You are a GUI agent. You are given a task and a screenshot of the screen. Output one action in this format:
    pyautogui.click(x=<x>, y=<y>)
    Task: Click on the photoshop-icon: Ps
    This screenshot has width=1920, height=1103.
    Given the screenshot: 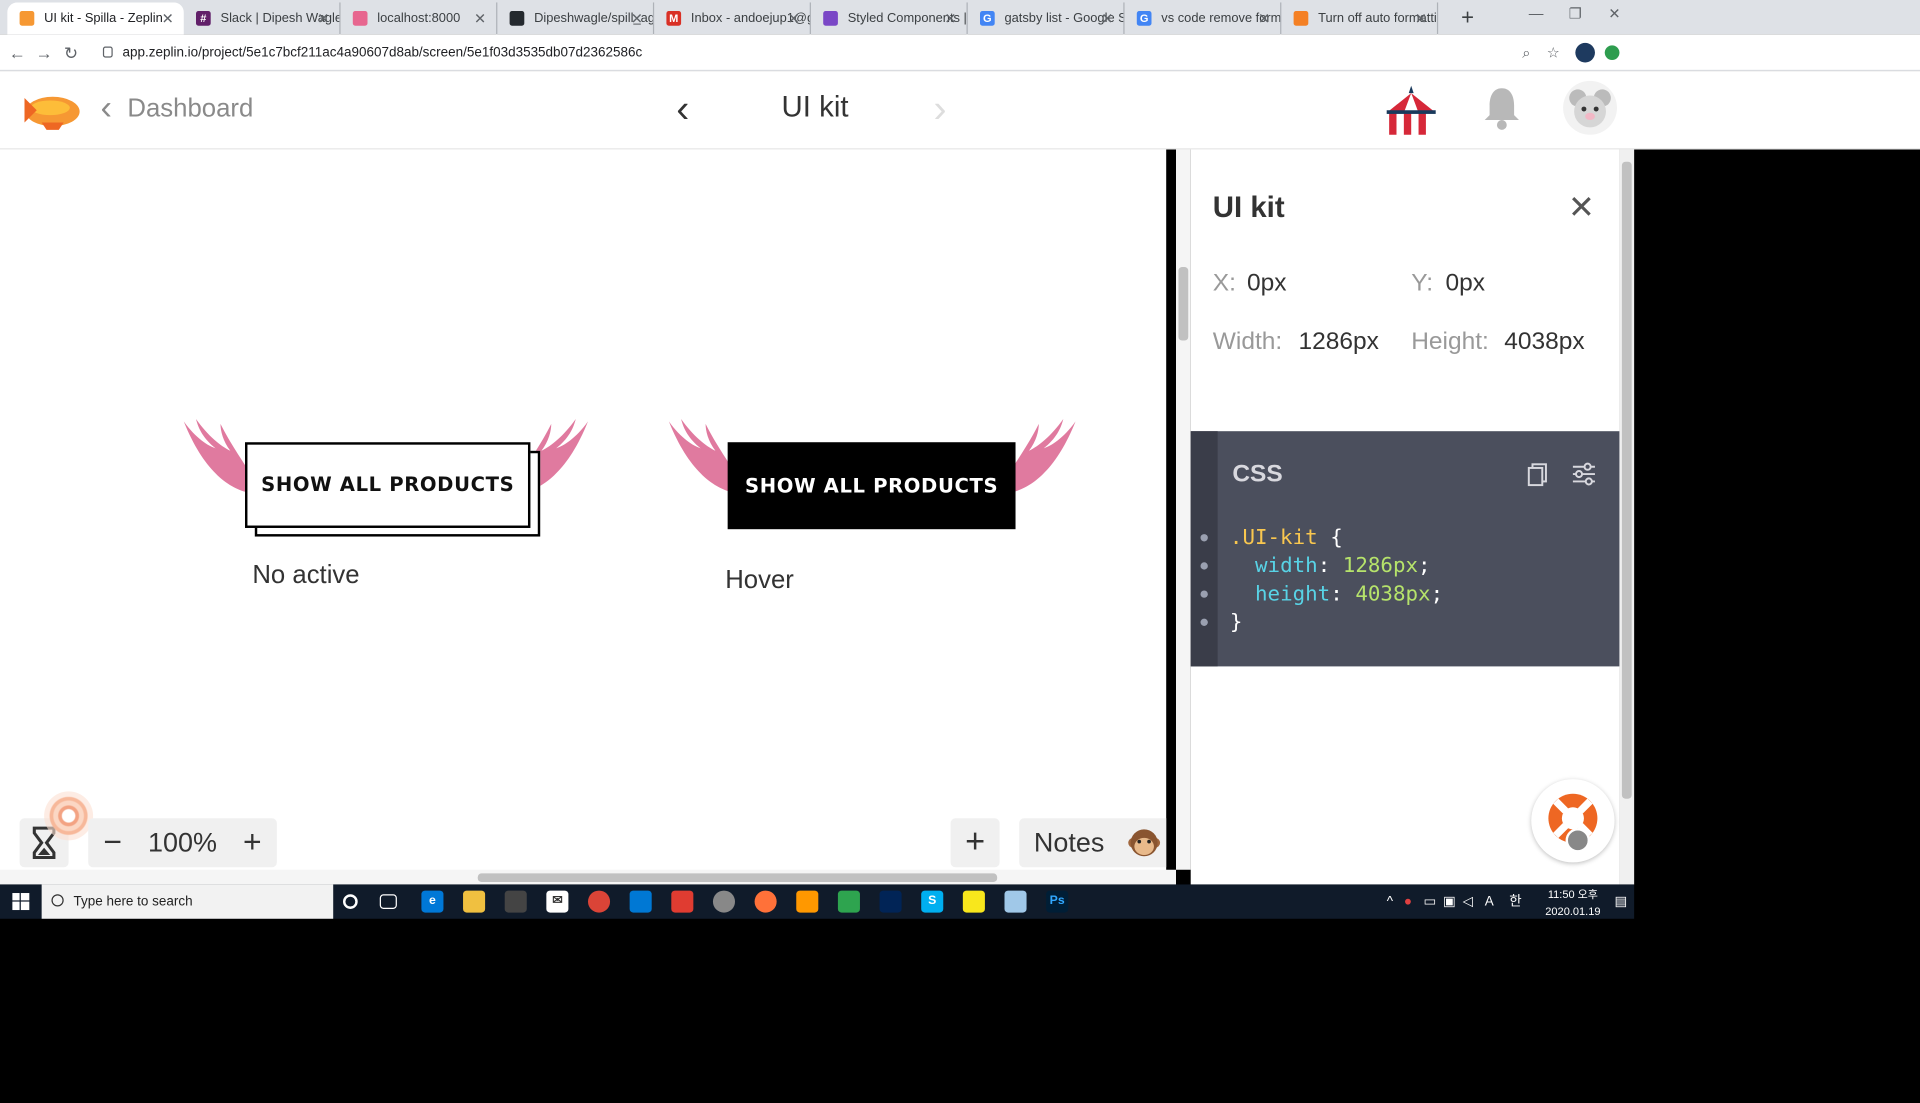 What is the action you would take?
    pyautogui.click(x=1057, y=901)
    